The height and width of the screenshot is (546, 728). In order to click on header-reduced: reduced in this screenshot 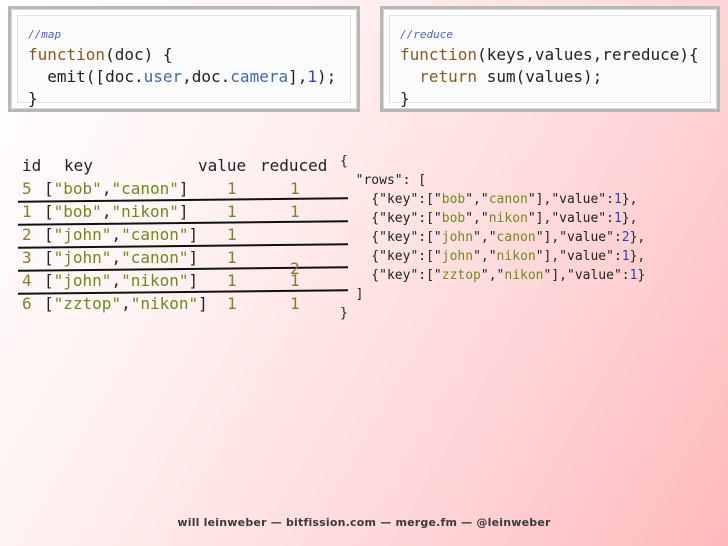, I will do `click(294, 165)`.